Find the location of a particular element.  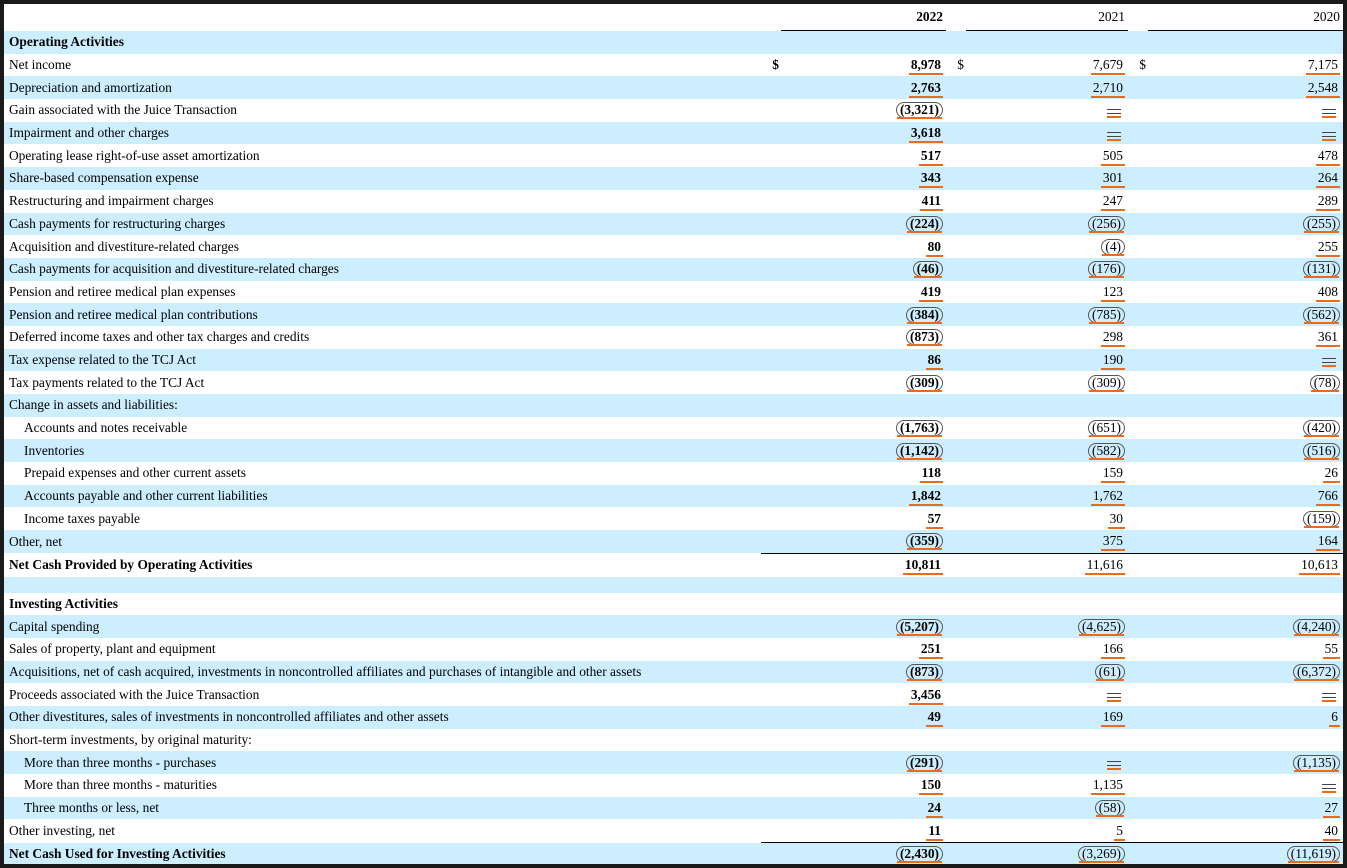

value-v20: 27 is located at coordinates (1245, 808).